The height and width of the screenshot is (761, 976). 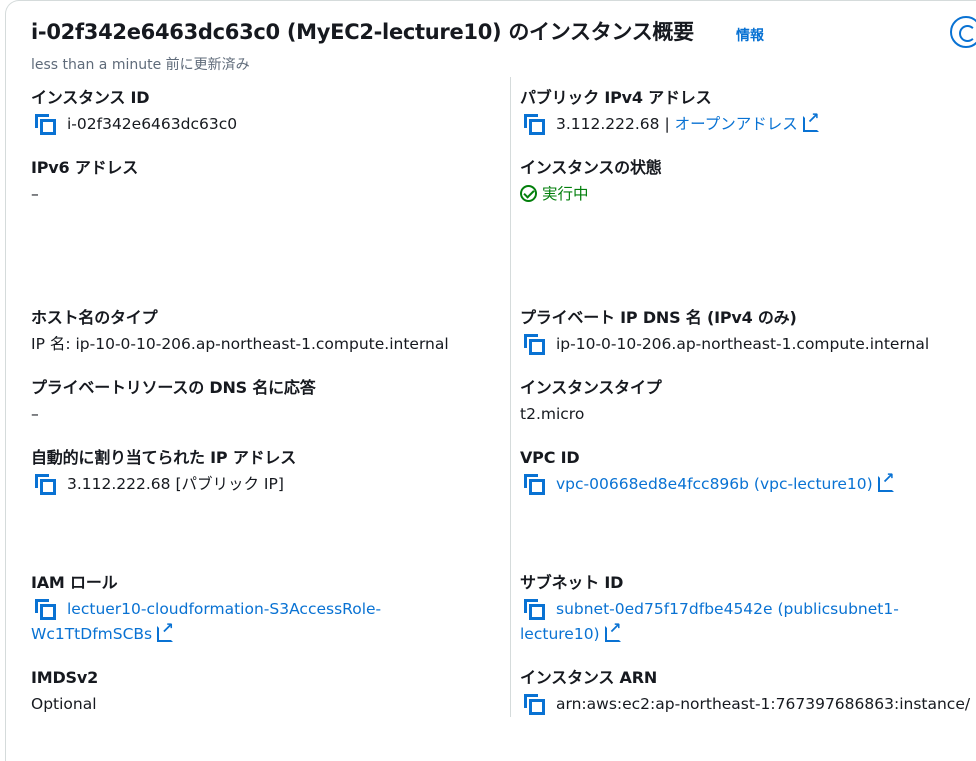 I want to click on field-imdsv2: IMDSv2 Optional, so click(x=64, y=692).